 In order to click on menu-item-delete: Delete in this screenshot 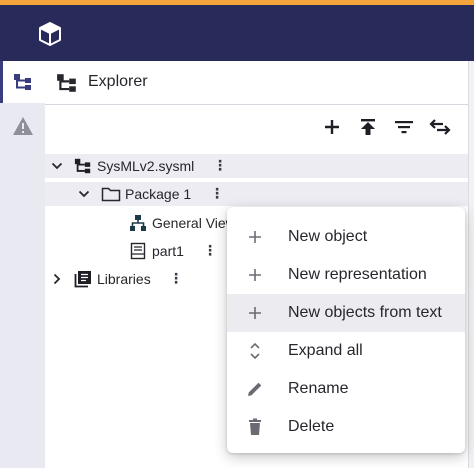, I will do `click(346, 427)`.